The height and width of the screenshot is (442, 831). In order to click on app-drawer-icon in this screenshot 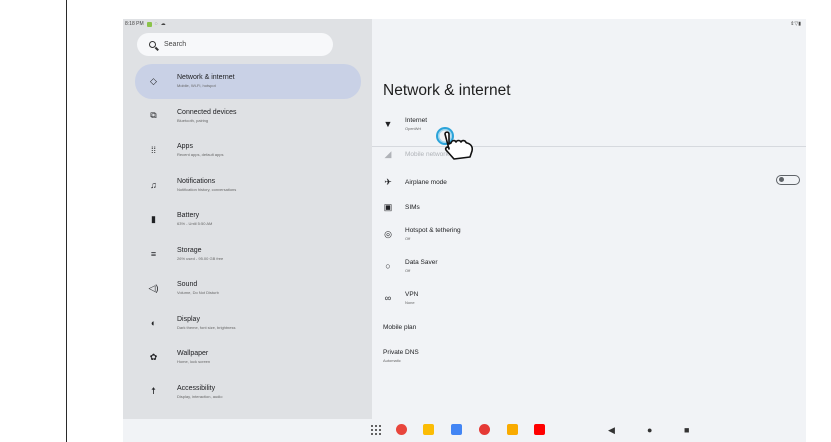, I will do `click(376, 430)`.